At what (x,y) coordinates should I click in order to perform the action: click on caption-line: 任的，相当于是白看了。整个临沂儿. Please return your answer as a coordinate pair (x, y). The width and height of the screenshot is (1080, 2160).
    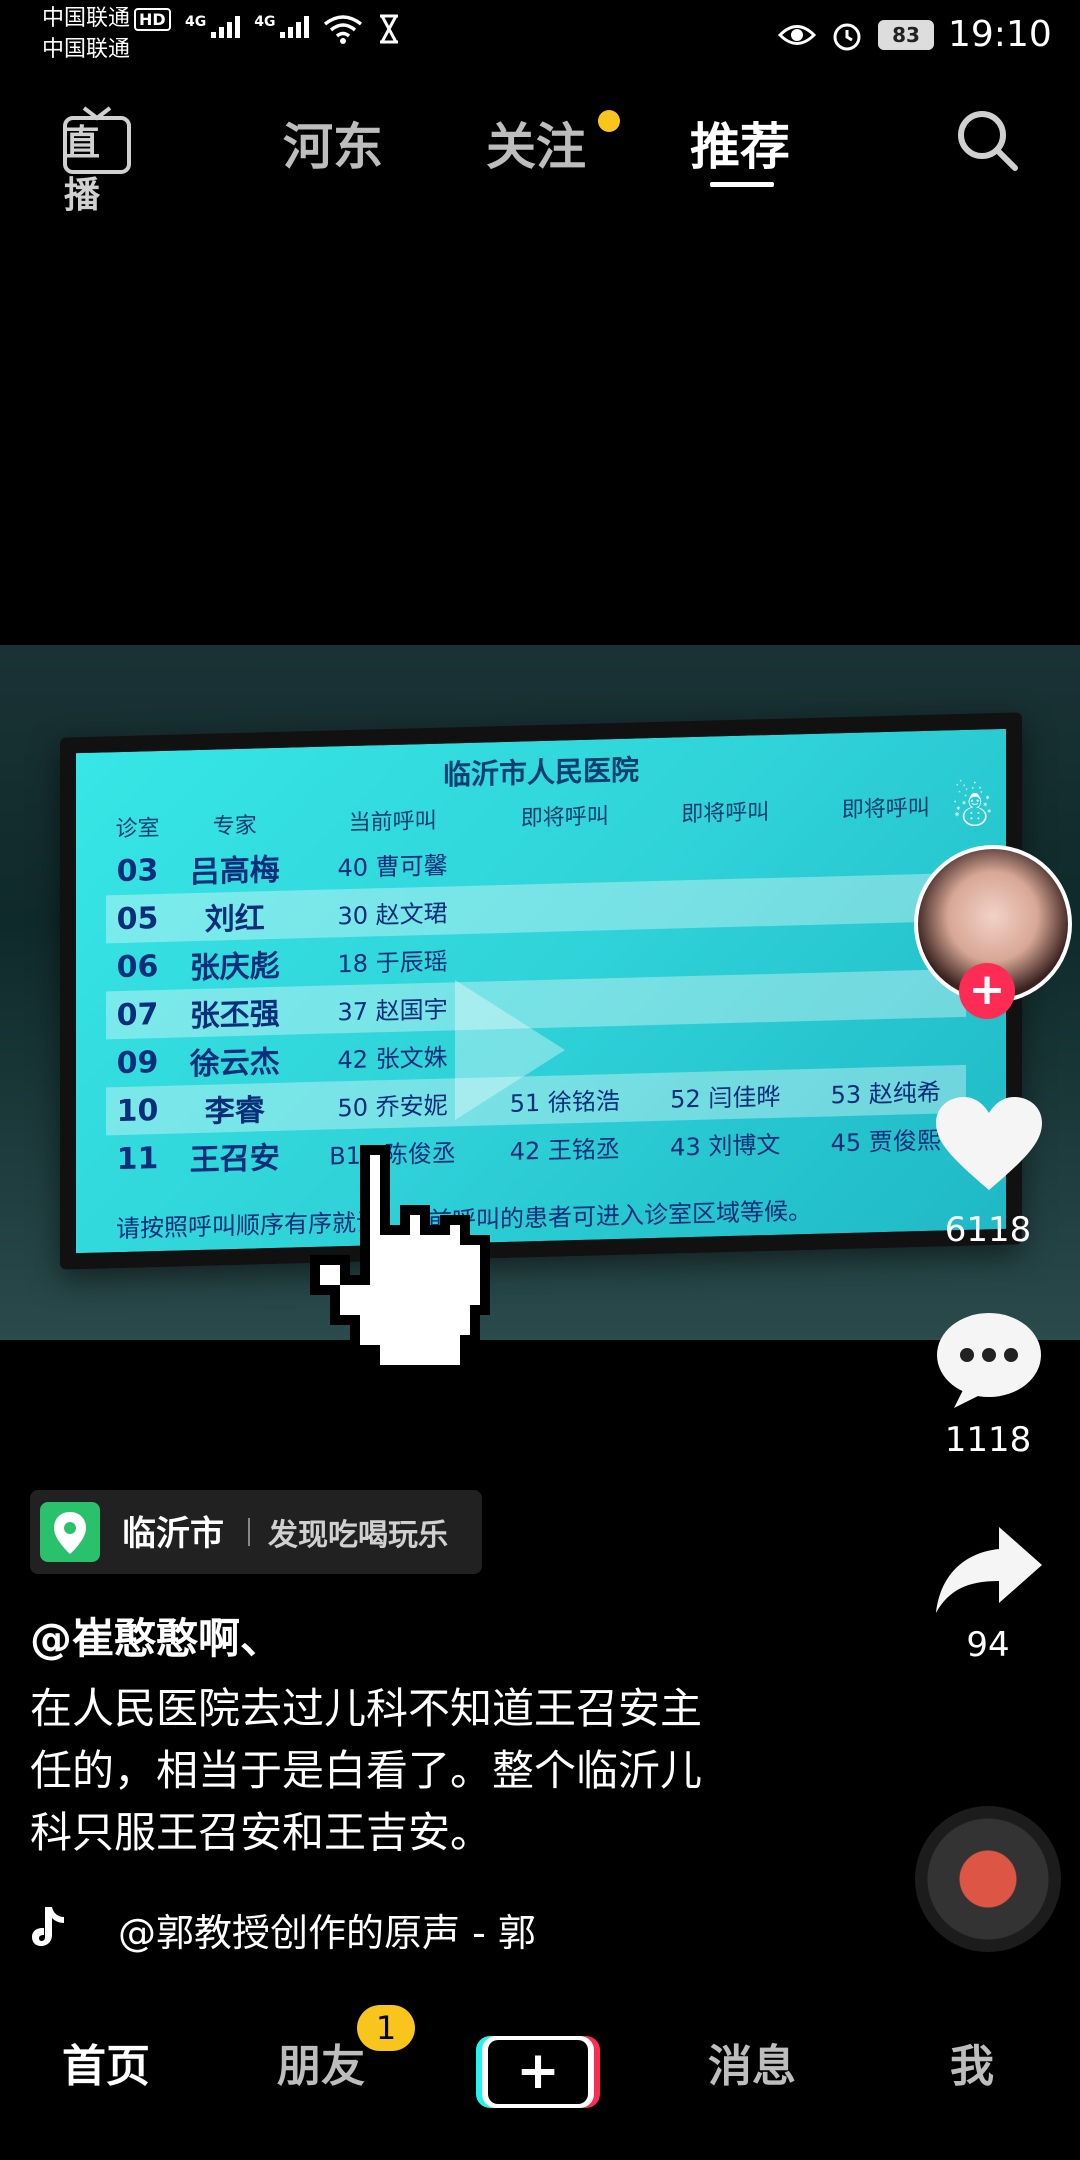
    Looking at the image, I should click on (366, 1770).